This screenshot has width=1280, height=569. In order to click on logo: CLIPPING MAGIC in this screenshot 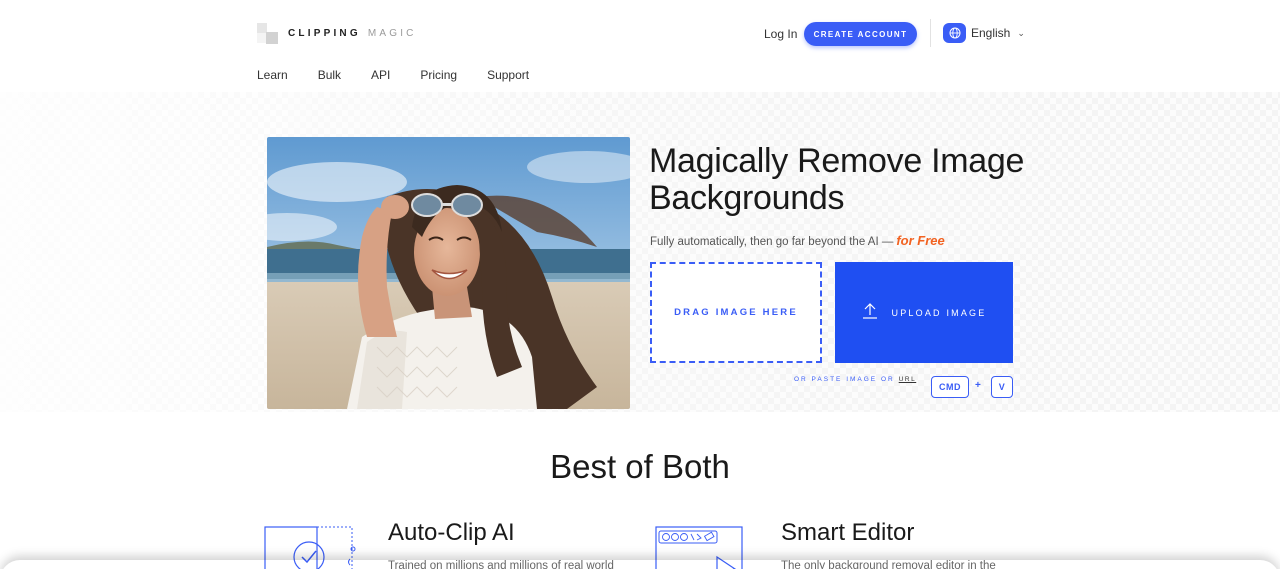, I will do `click(337, 33)`.